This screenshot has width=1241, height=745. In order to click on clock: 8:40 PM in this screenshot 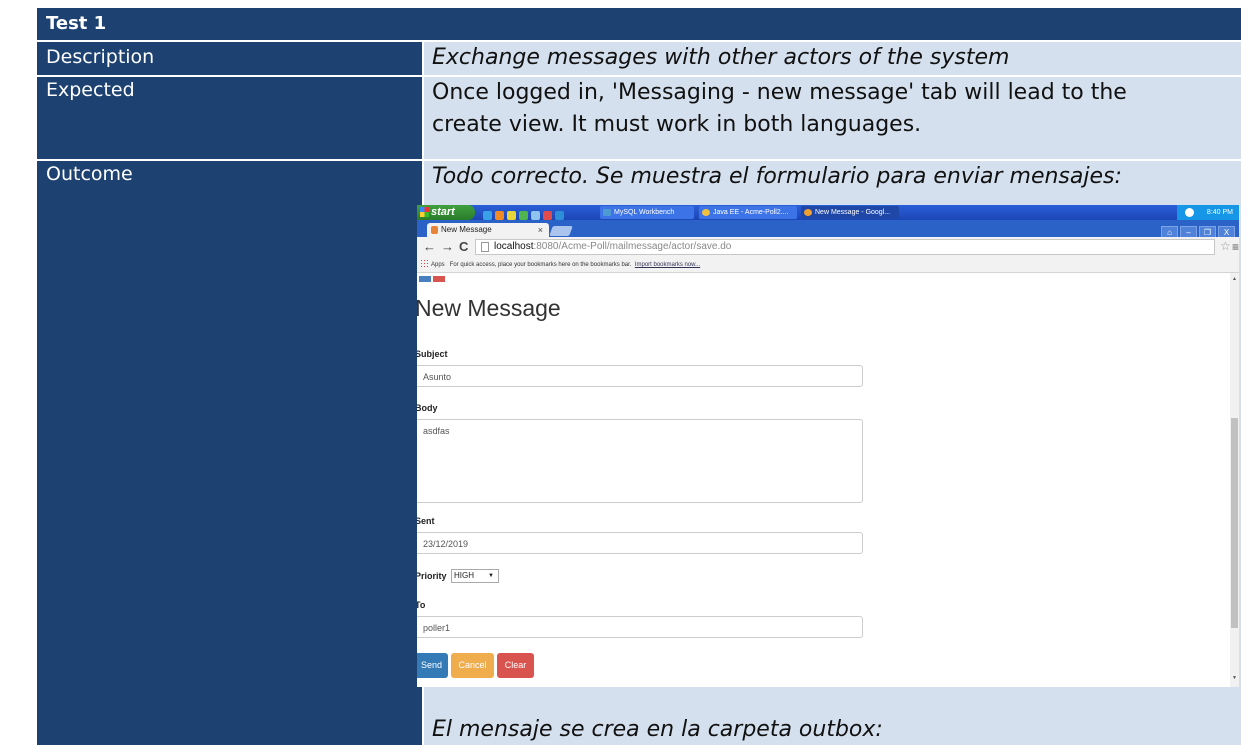, I will do `click(1219, 212)`.